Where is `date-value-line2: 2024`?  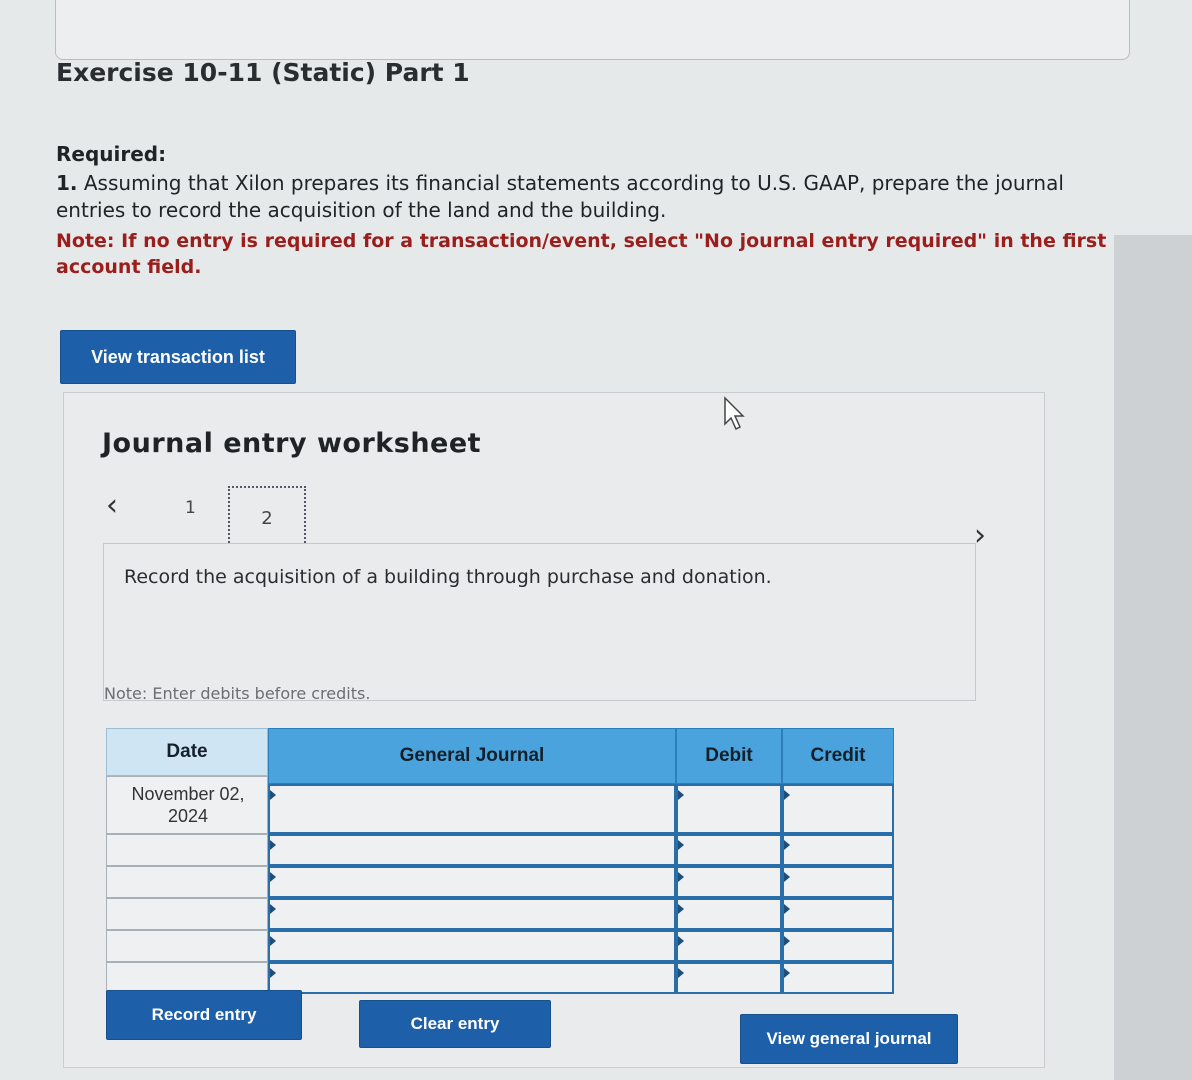
date-value-line2: 2024 is located at coordinates (188, 816).